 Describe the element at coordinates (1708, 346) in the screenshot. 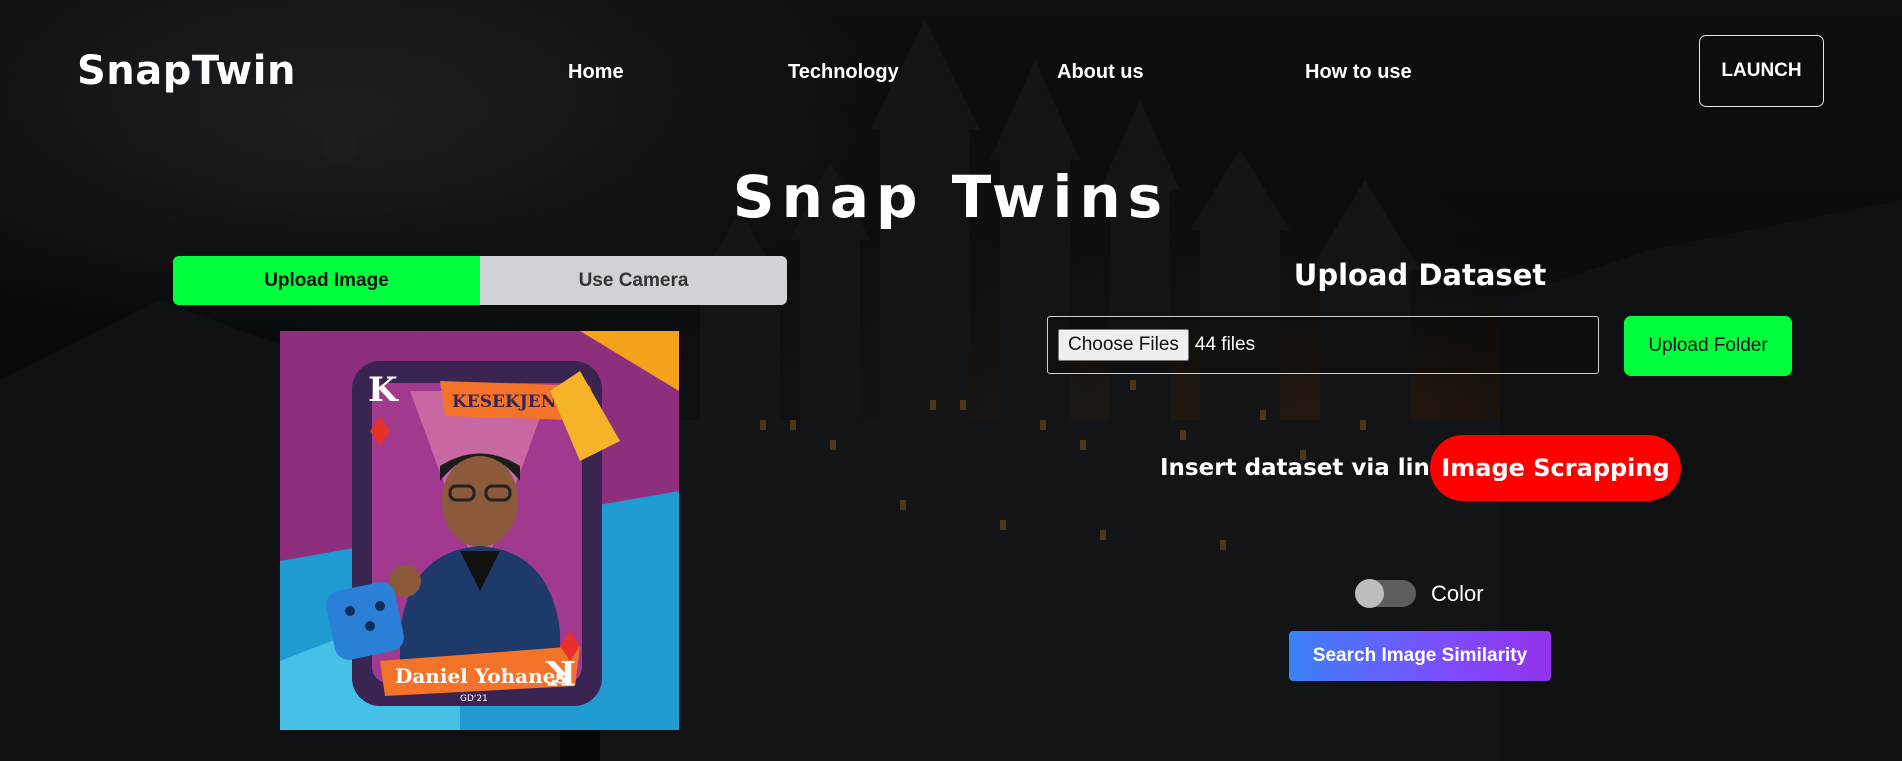

I see `upload-folder-button: Upload Folder` at that location.